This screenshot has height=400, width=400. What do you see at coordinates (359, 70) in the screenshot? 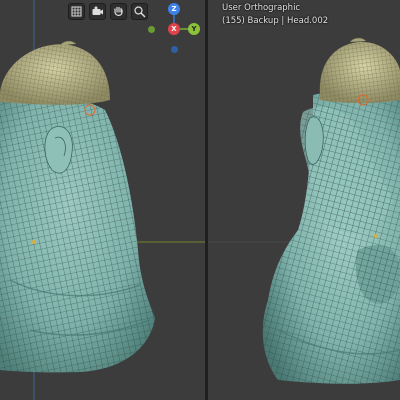
I see `right-cap-mesh` at bounding box center [359, 70].